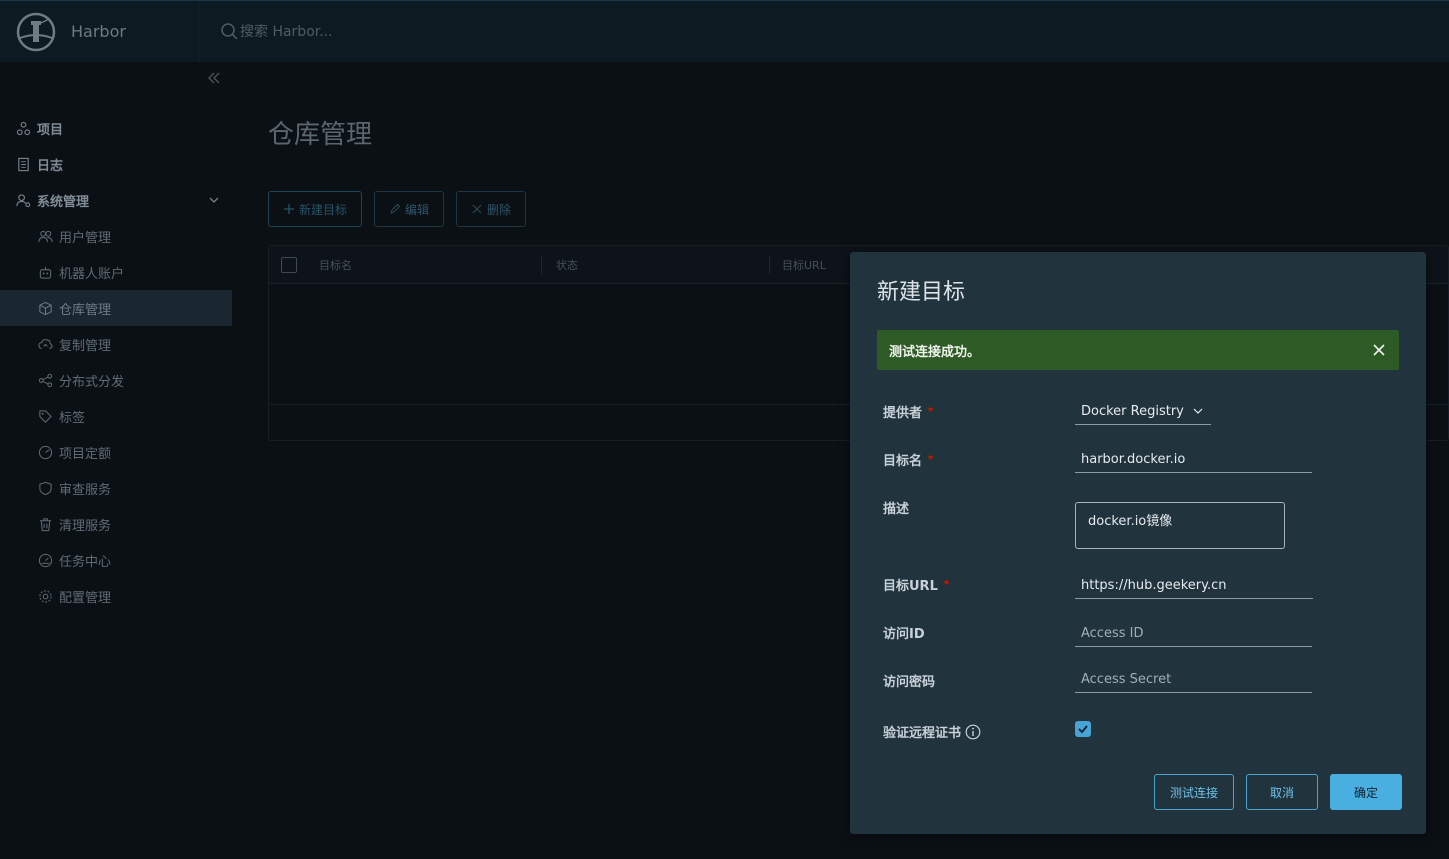 This screenshot has width=1449, height=859. I want to click on provider-label: 提供者 *, so click(908, 411).